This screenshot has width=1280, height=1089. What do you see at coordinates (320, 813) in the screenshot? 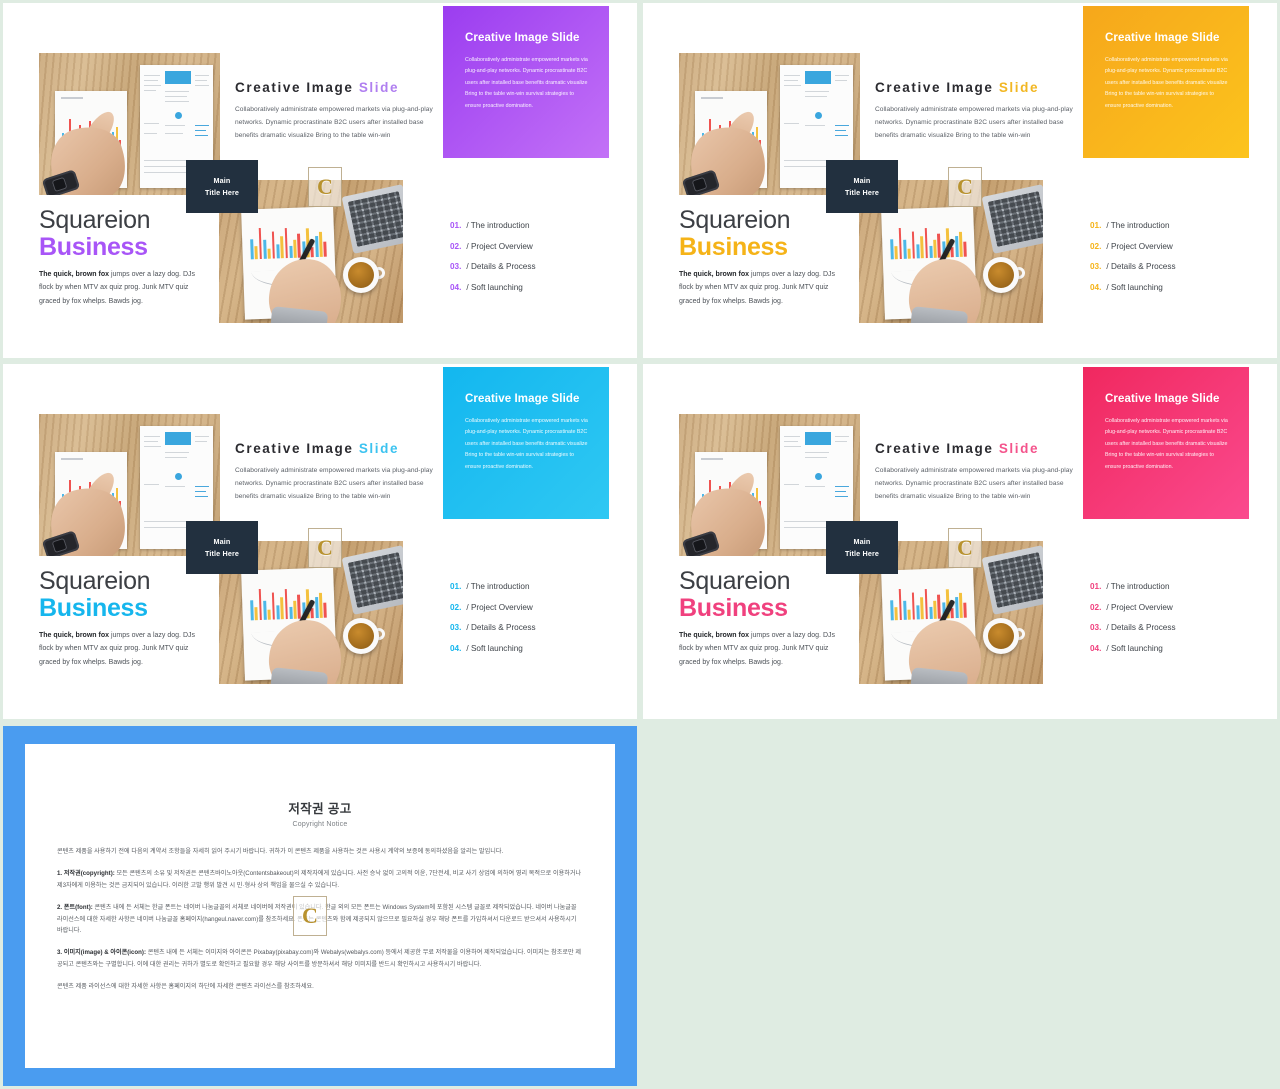
I see `copyright-heading: 저작권 공고 Copyright Notice` at bounding box center [320, 813].